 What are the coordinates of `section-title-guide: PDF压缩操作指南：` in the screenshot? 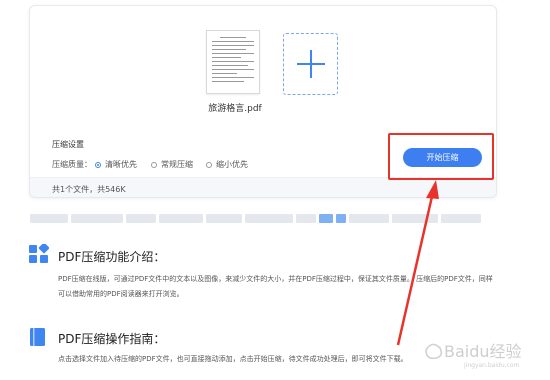 It's located at (112, 339).